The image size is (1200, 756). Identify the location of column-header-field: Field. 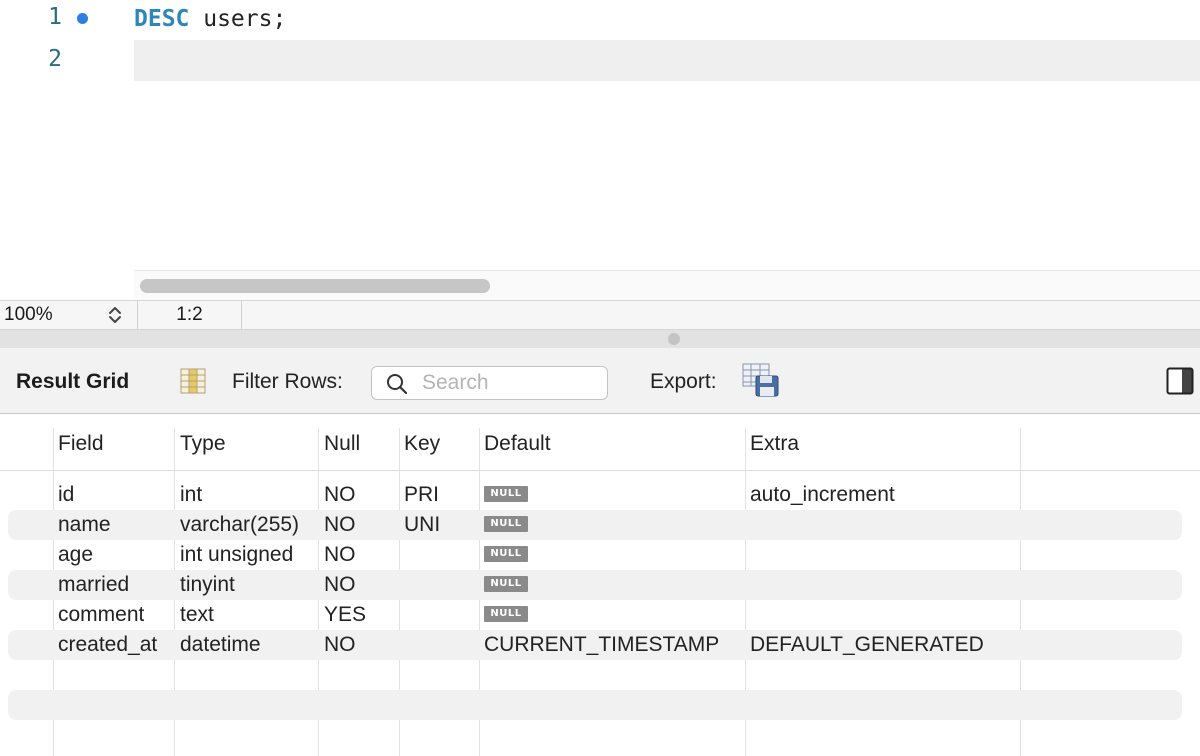
(81, 449).